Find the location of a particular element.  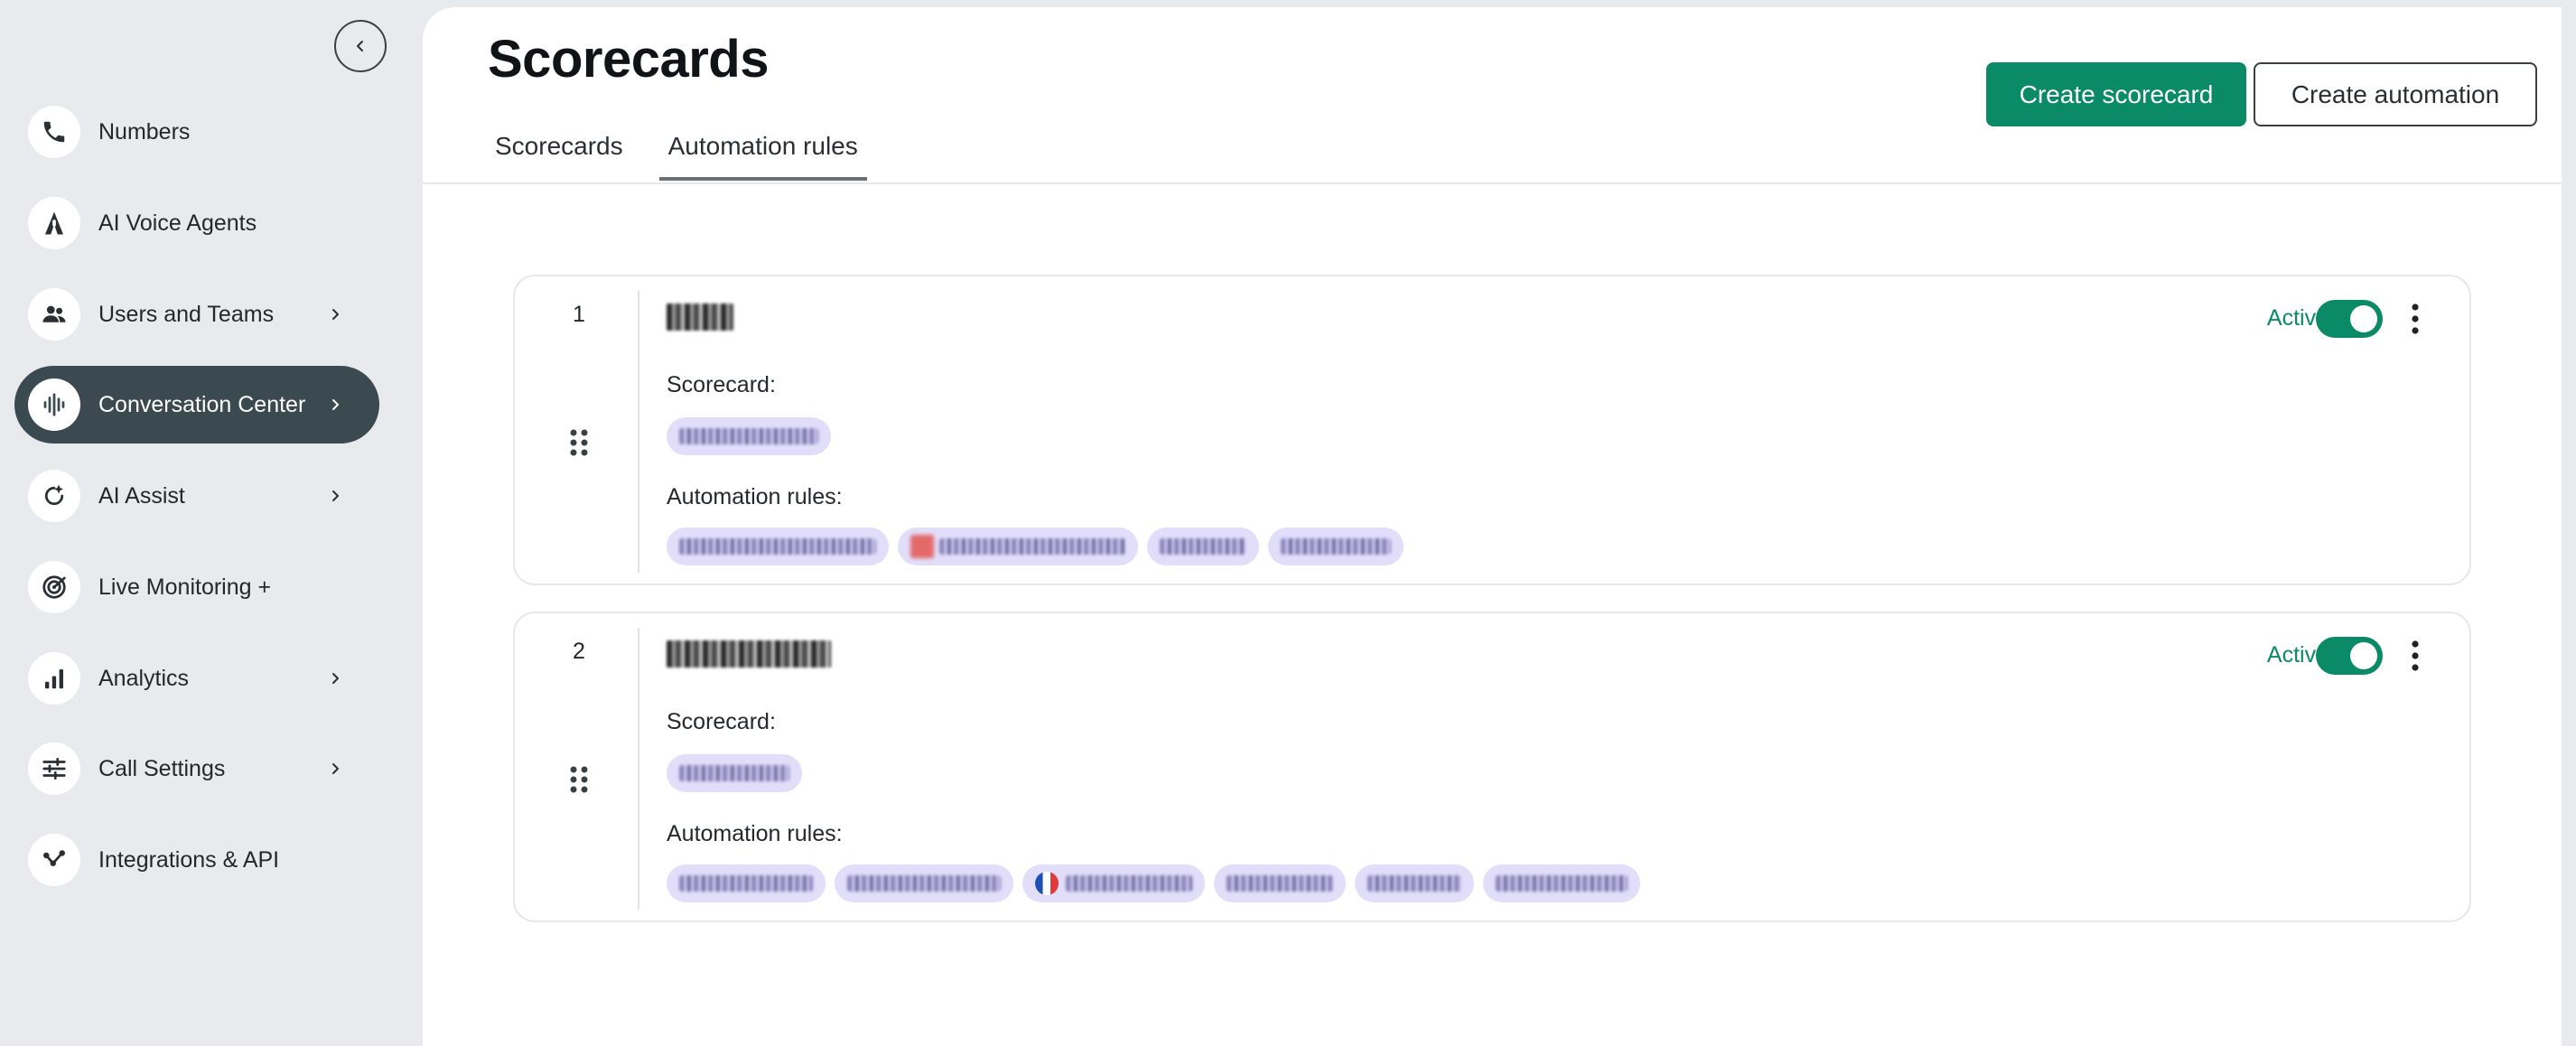

create-scorecard-button: Create scorecard is located at coordinates (2116, 94).